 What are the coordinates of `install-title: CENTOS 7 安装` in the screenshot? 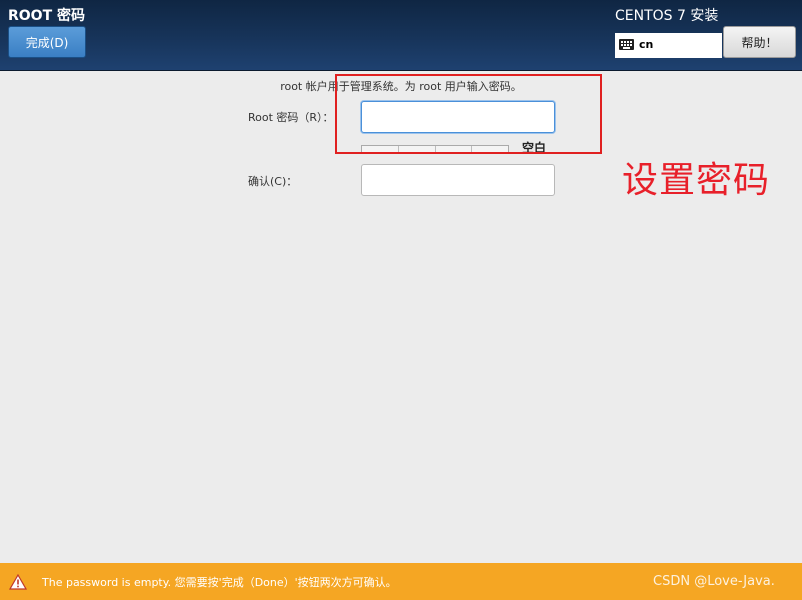 It's located at (667, 16).